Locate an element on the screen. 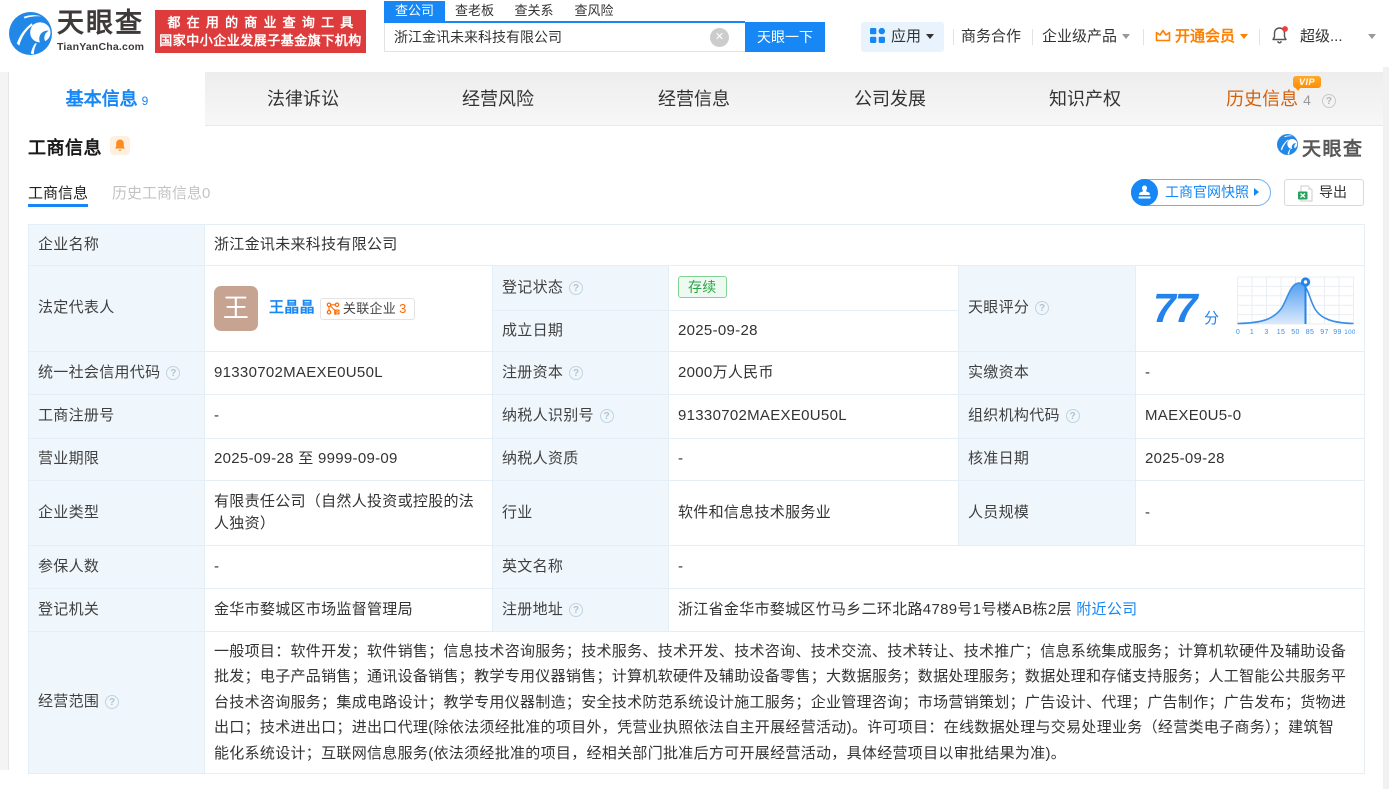 The height and width of the screenshot is (789, 1389). svg-text: 99 is located at coordinates (1337, 332).